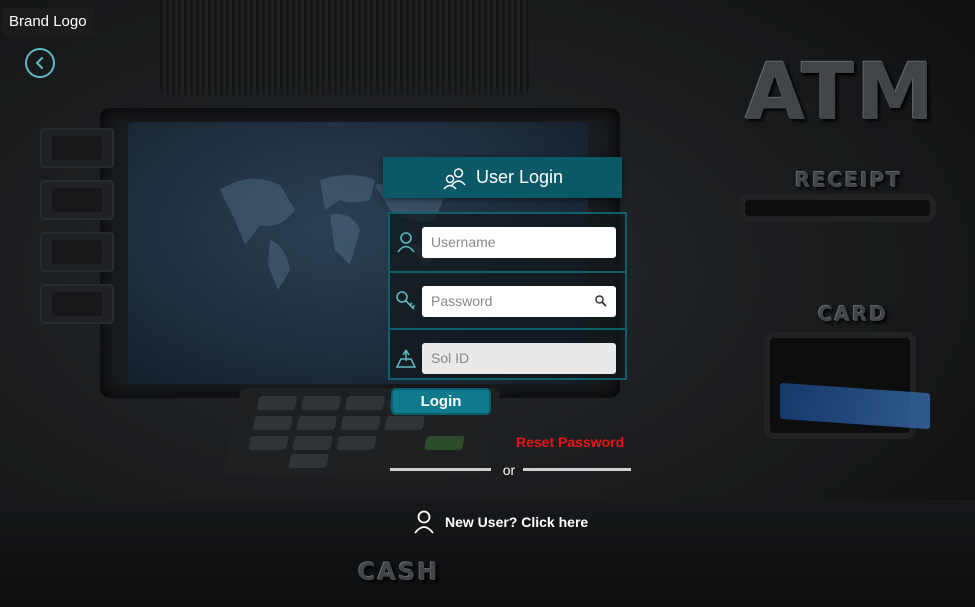 Image resolution: width=975 pixels, height=607 pixels. I want to click on username-row, so click(507, 242).